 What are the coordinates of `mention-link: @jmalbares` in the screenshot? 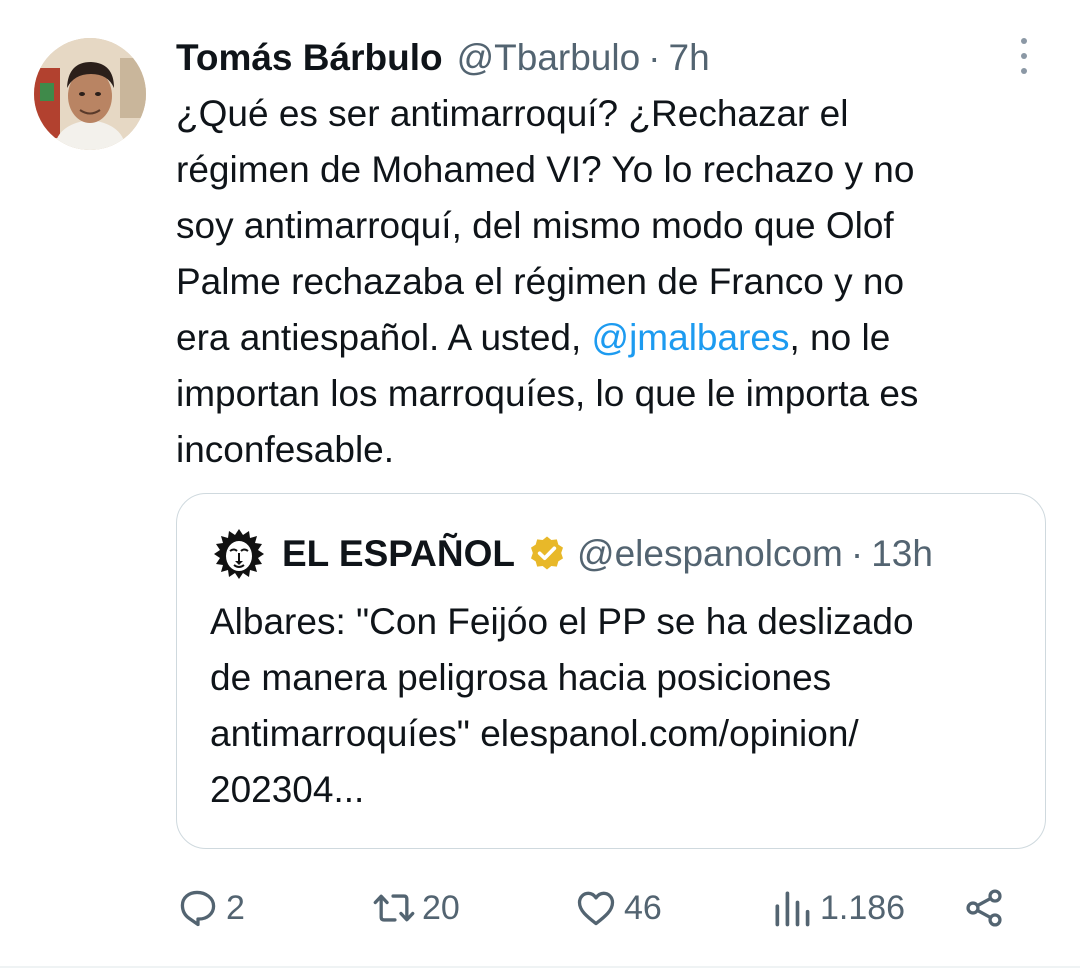 It's located at (691, 337).